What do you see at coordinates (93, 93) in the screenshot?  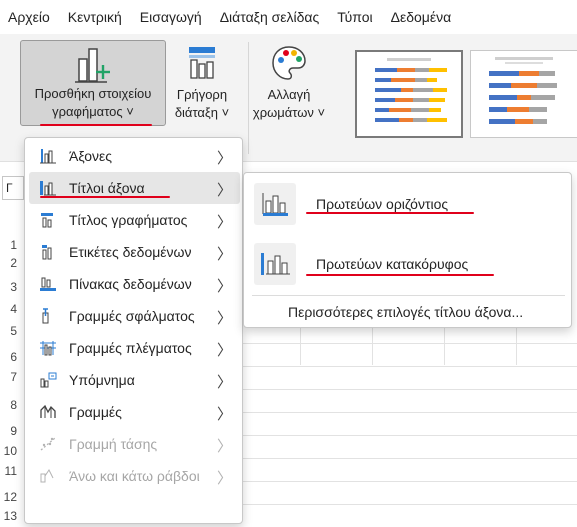 I see `add-chart-element-label-1: Προσθήκη στοιχείου` at bounding box center [93, 93].